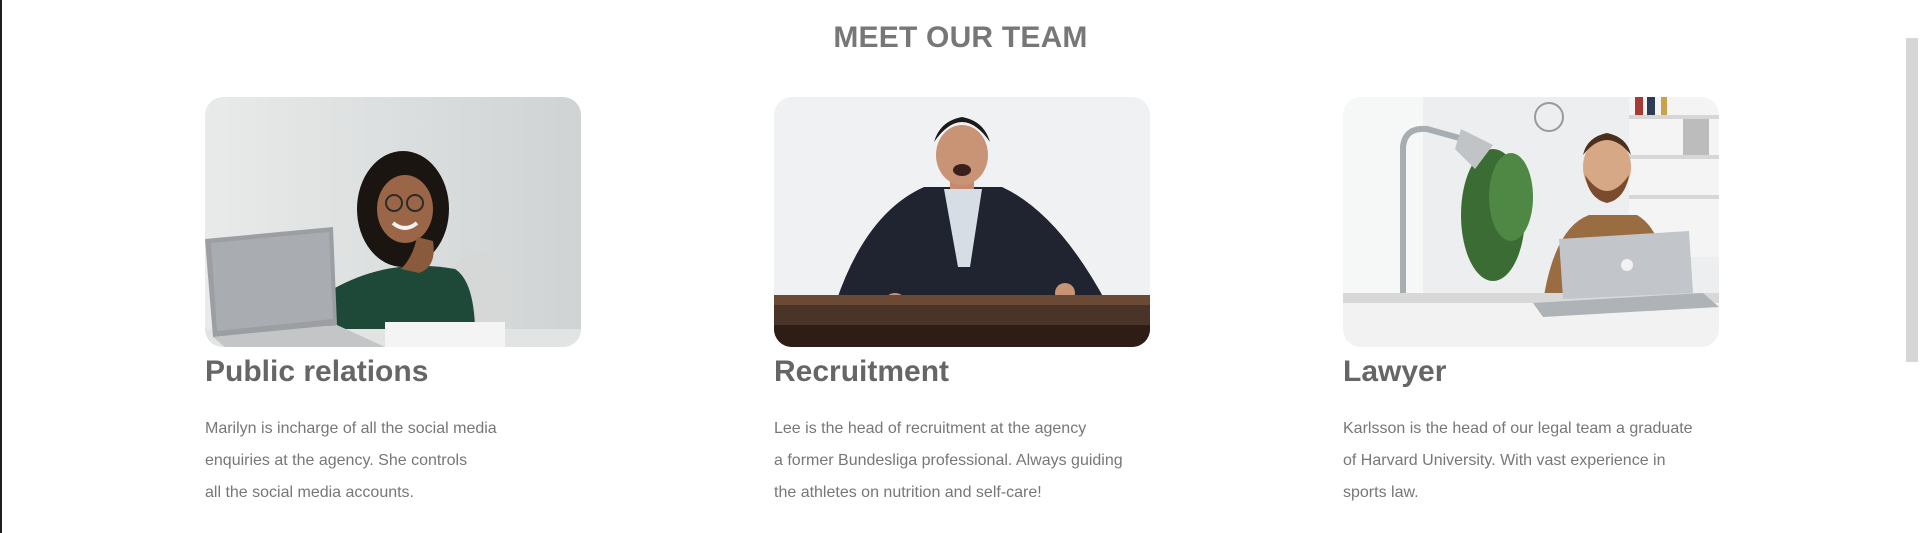  I want to click on man-at-office-desk-photo, so click(1531, 222).